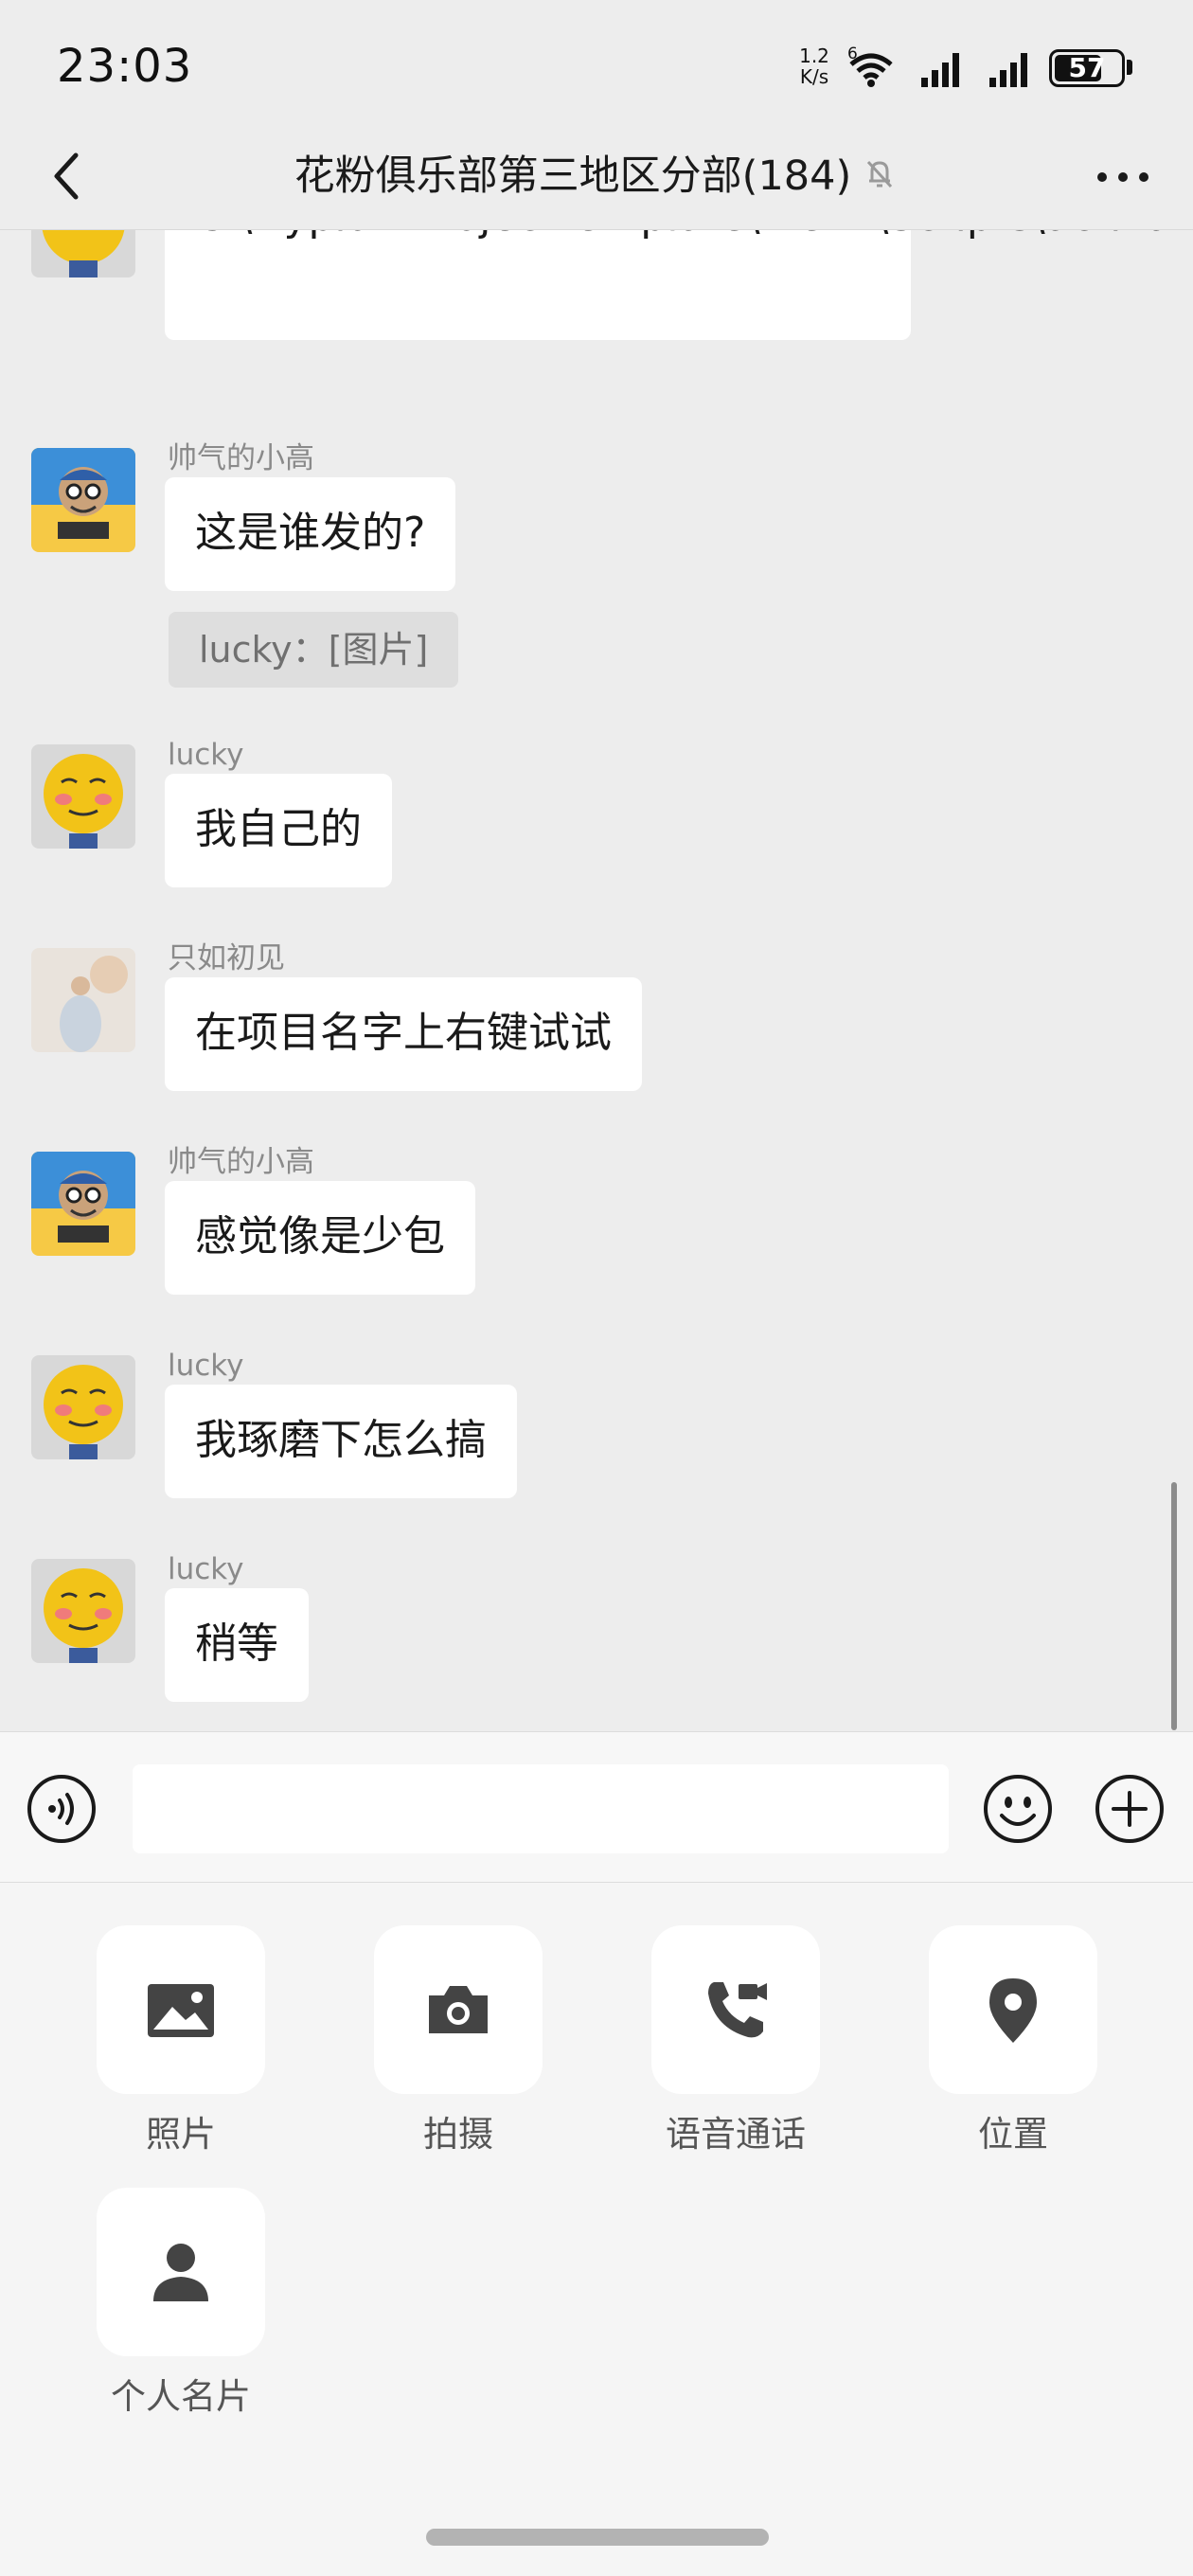 The height and width of the screenshot is (2576, 1193). I want to click on tool-label: 拍摄, so click(458, 2134).